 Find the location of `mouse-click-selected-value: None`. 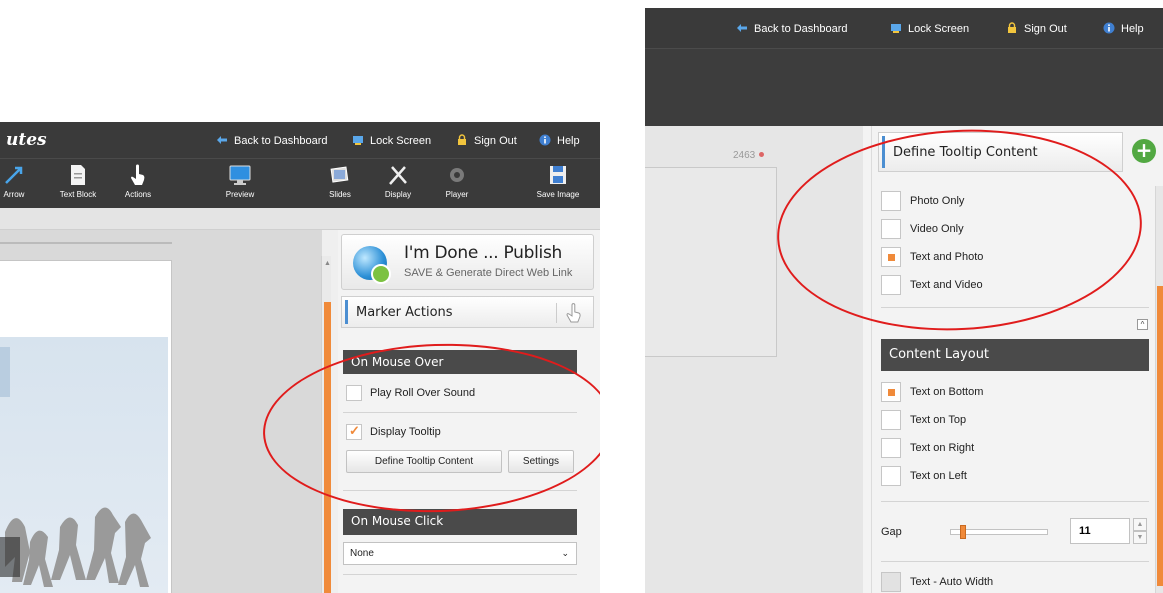

mouse-click-selected-value: None is located at coordinates (362, 553).